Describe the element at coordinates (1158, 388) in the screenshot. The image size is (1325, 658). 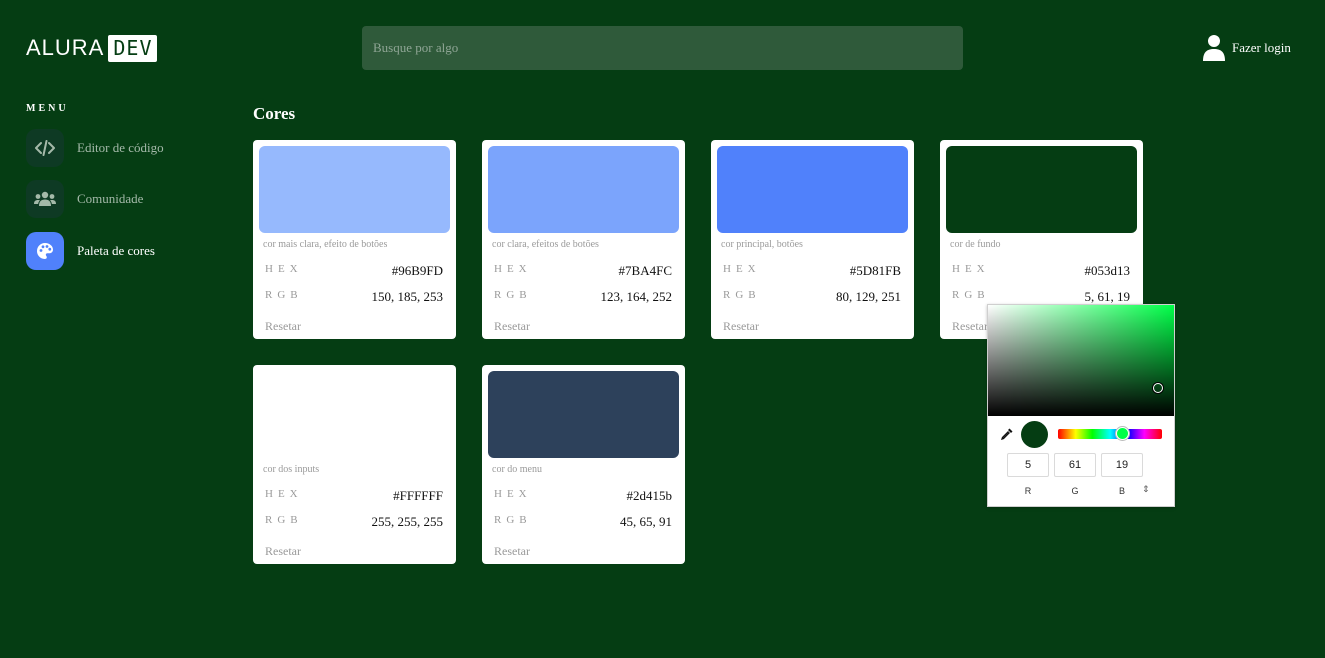
I see `saturation-handle` at that location.